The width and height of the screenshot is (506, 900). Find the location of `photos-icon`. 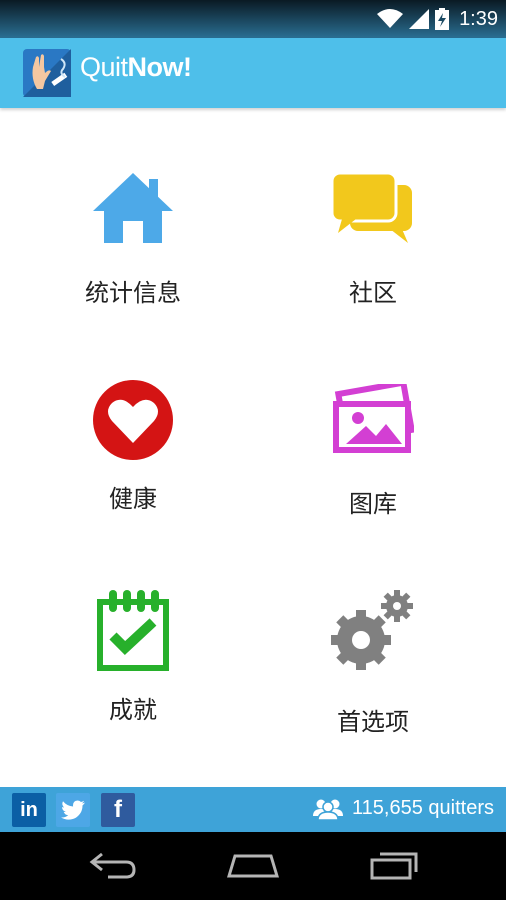

photos-icon is located at coordinates (373, 418).